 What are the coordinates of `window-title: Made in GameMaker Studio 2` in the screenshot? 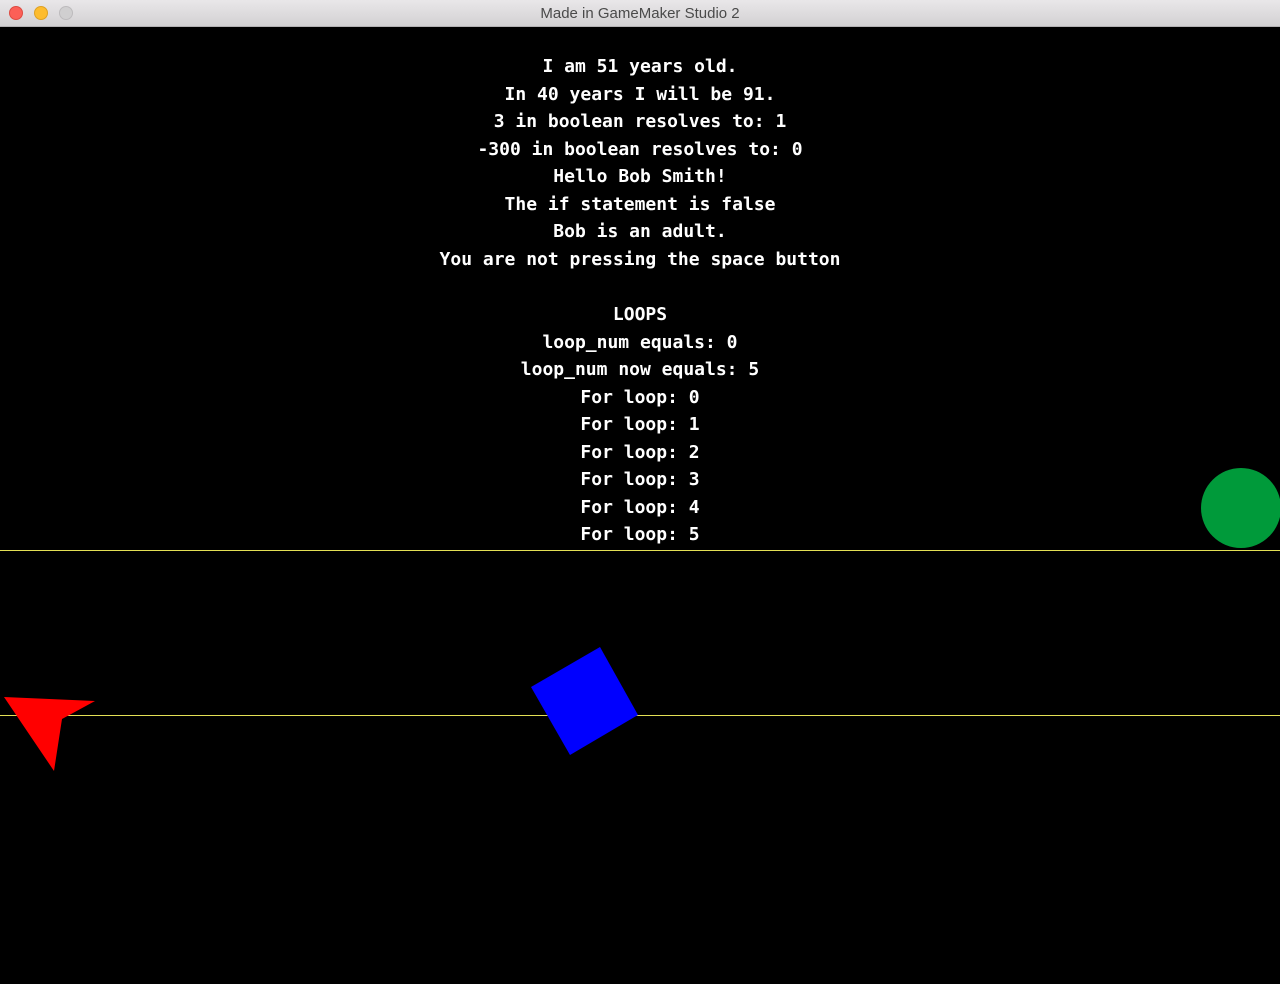 It's located at (640, 13).